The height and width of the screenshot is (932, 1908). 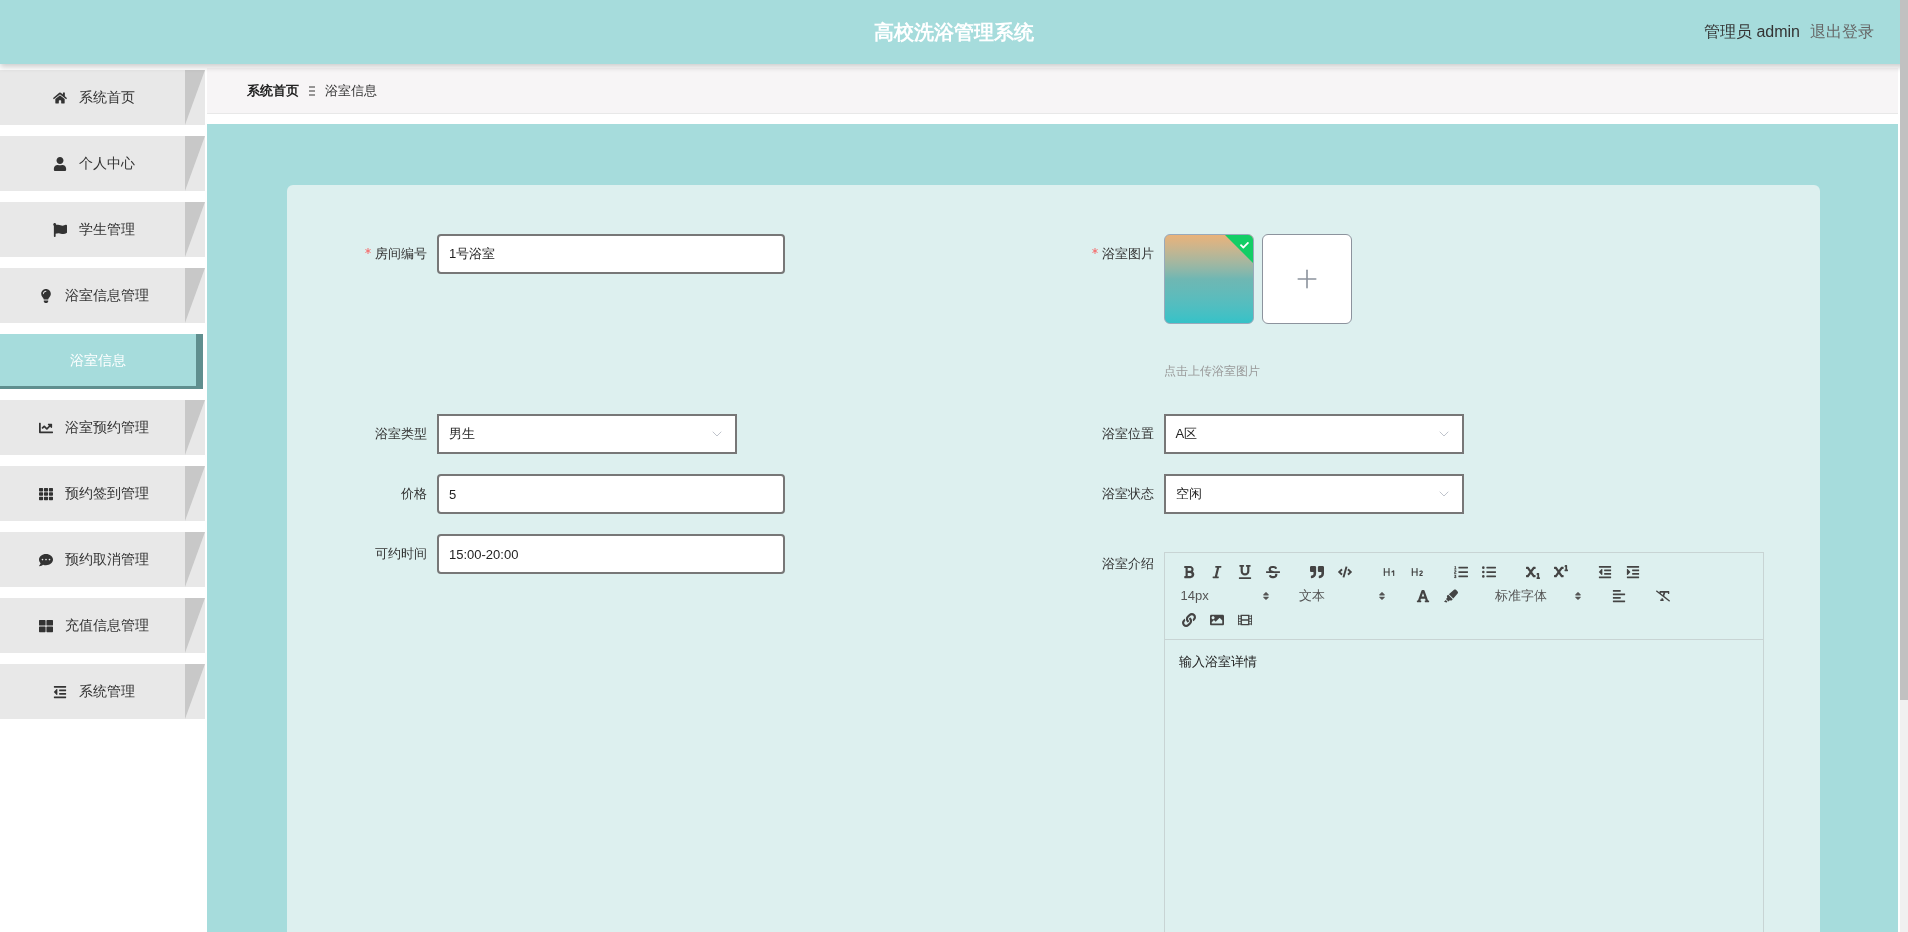 I want to click on lightbulb-icon, so click(x=45, y=295).